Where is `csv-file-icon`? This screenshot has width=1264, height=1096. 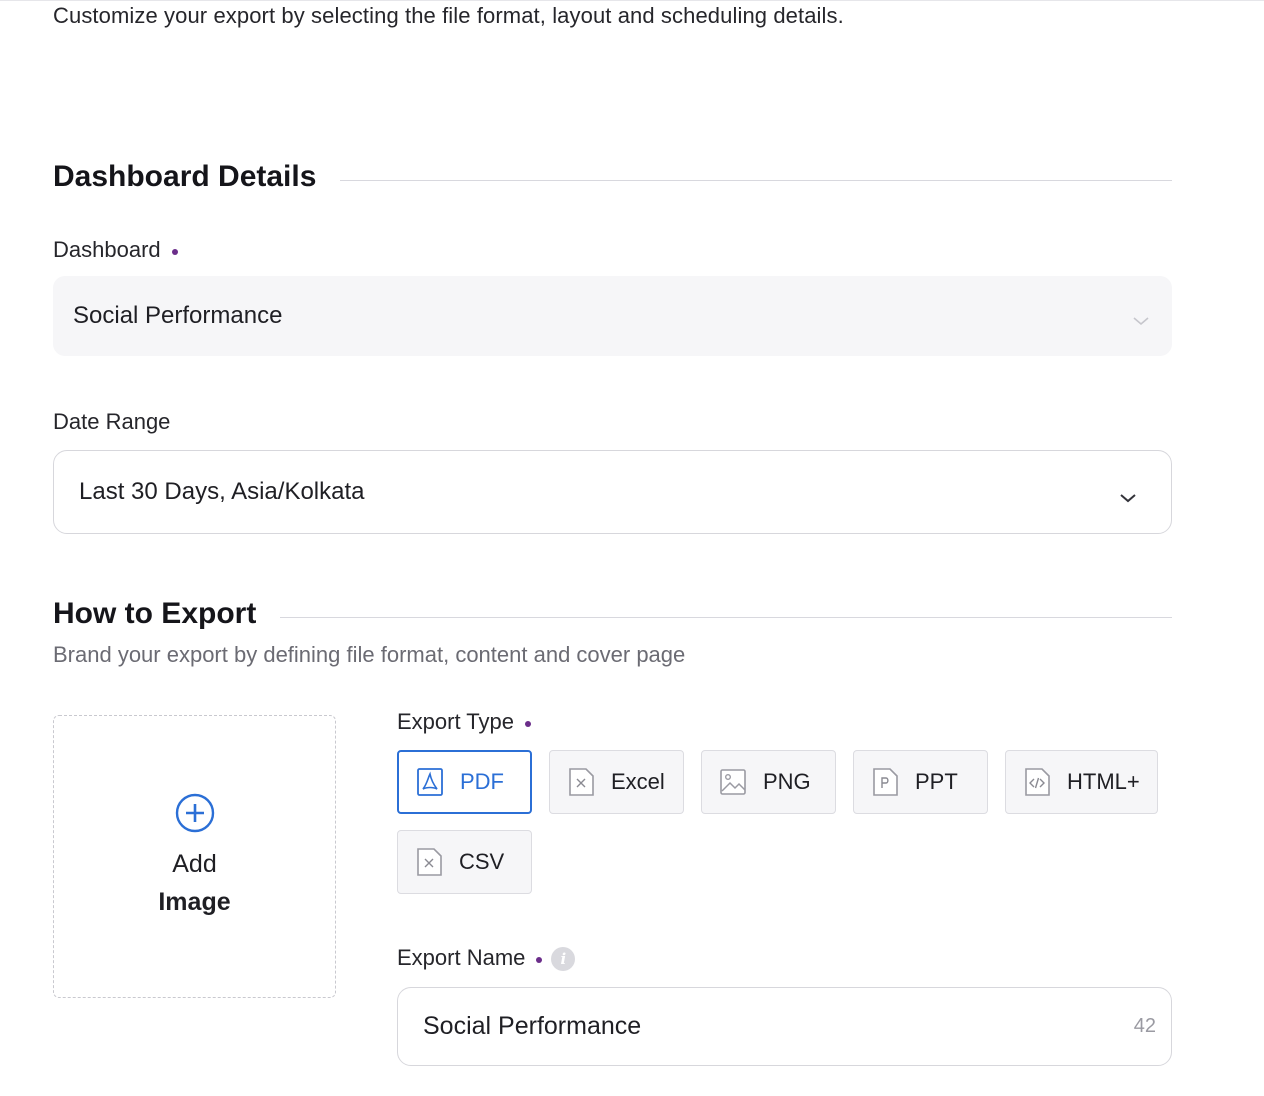
csv-file-icon is located at coordinates (429, 862).